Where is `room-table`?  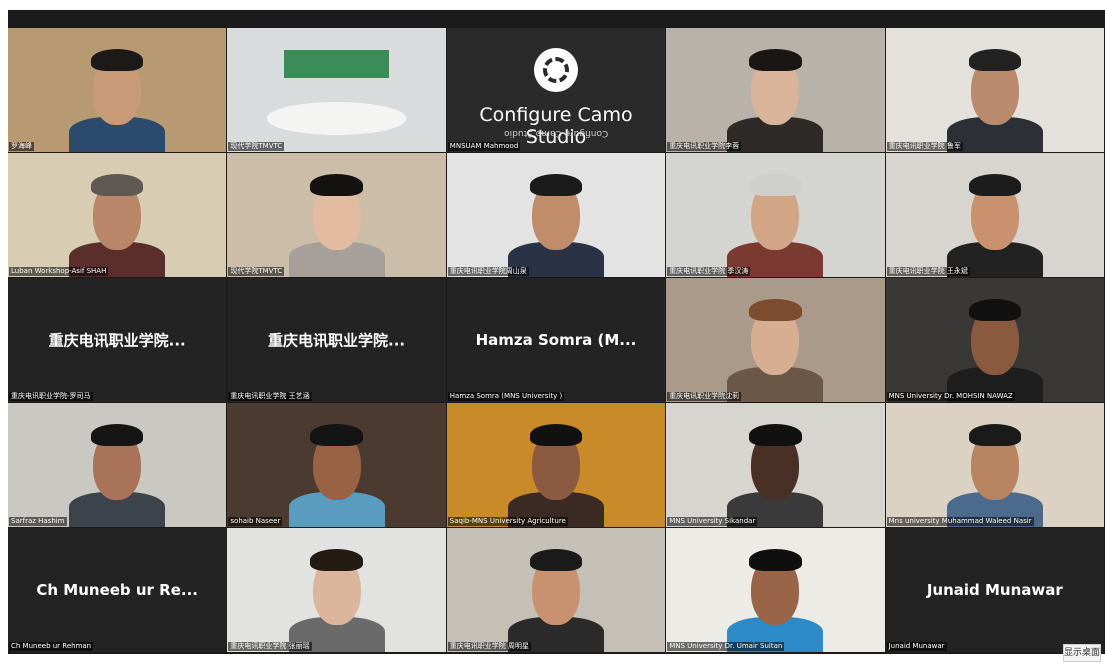
room-table is located at coordinates (336, 118).